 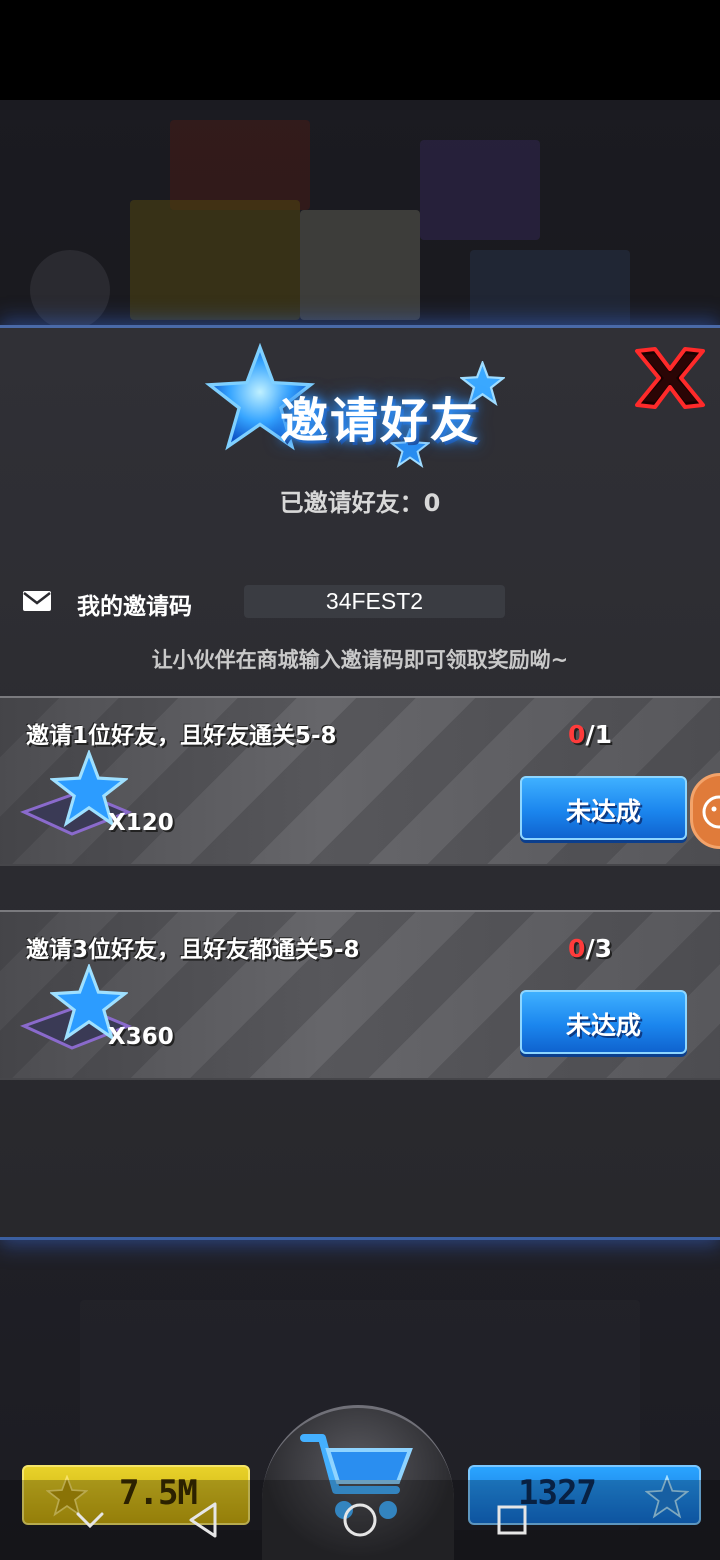 I want to click on invite-code-value: 34FEST2, so click(x=374, y=601).